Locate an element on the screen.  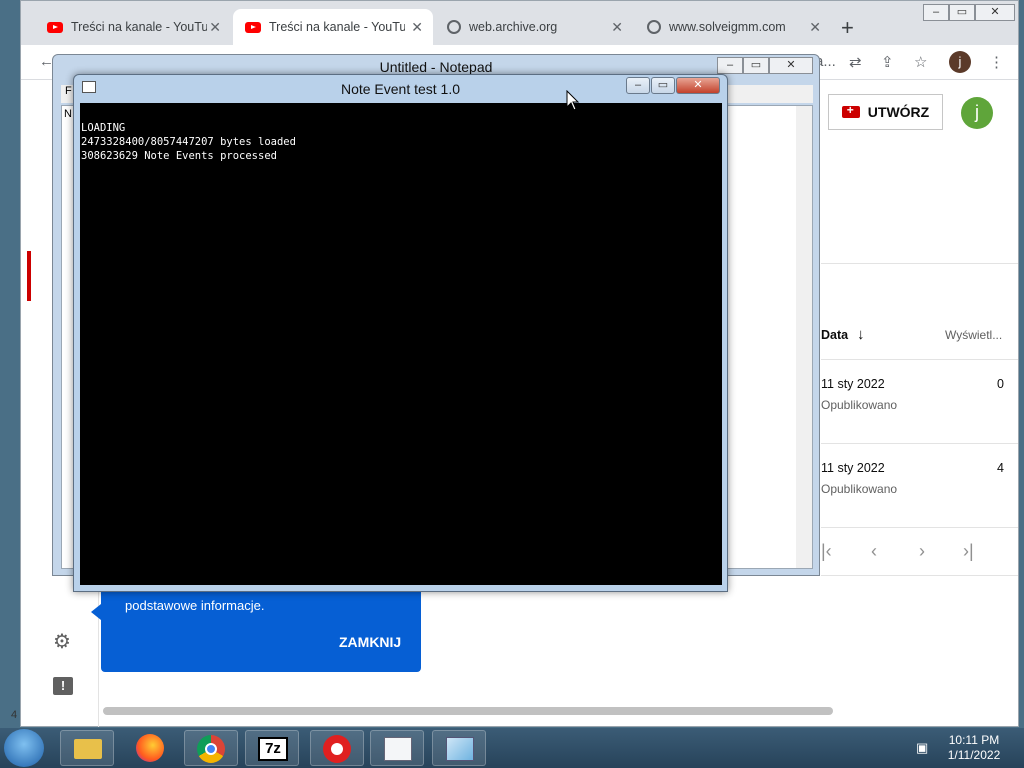
explorer-taskbar-button is located at coordinates (87, 748).